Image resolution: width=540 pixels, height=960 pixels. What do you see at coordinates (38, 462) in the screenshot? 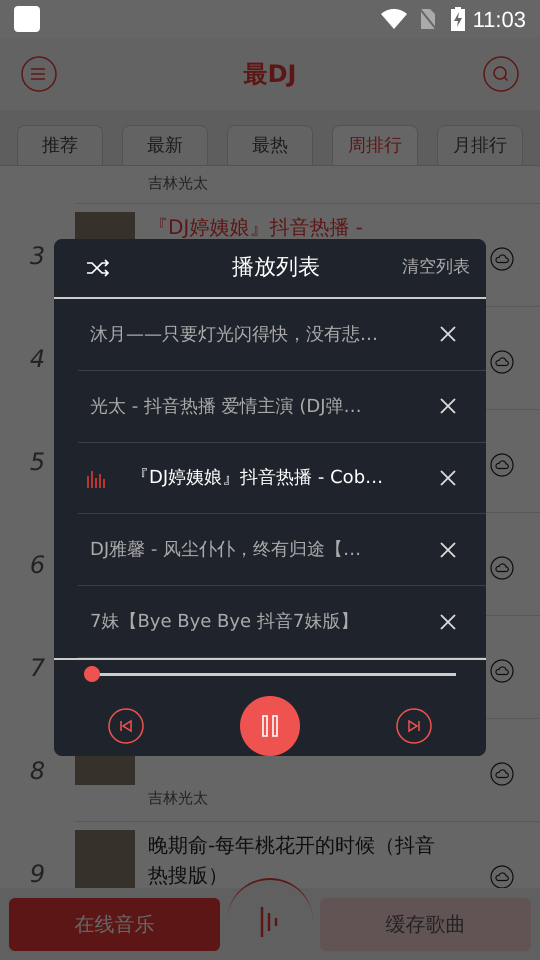
I see `rank-number: 5` at bounding box center [38, 462].